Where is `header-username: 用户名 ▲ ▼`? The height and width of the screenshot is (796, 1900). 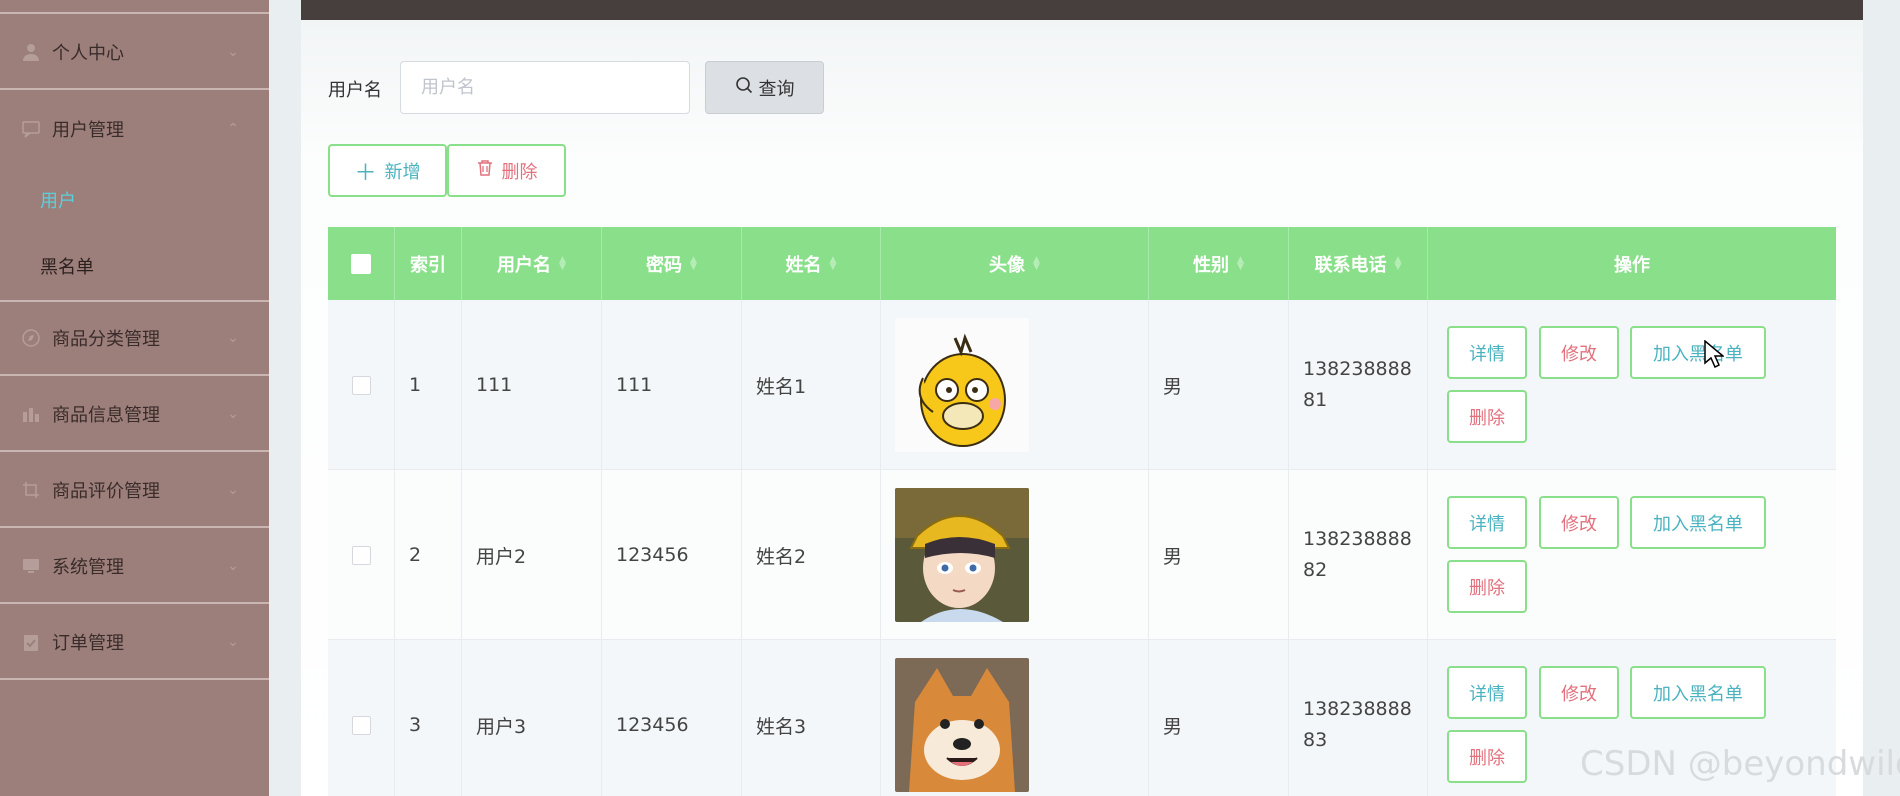 header-username: 用户名 ▲ ▼ is located at coordinates (532, 263).